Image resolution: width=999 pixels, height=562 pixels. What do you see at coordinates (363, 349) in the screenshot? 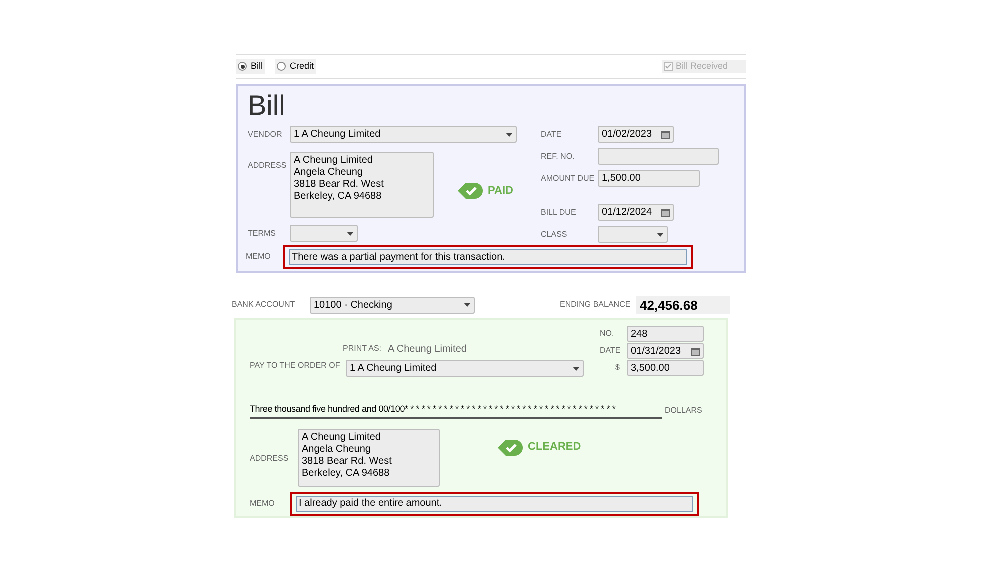
I see `field-label: PRINT AS:` at bounding box center [363, 349].